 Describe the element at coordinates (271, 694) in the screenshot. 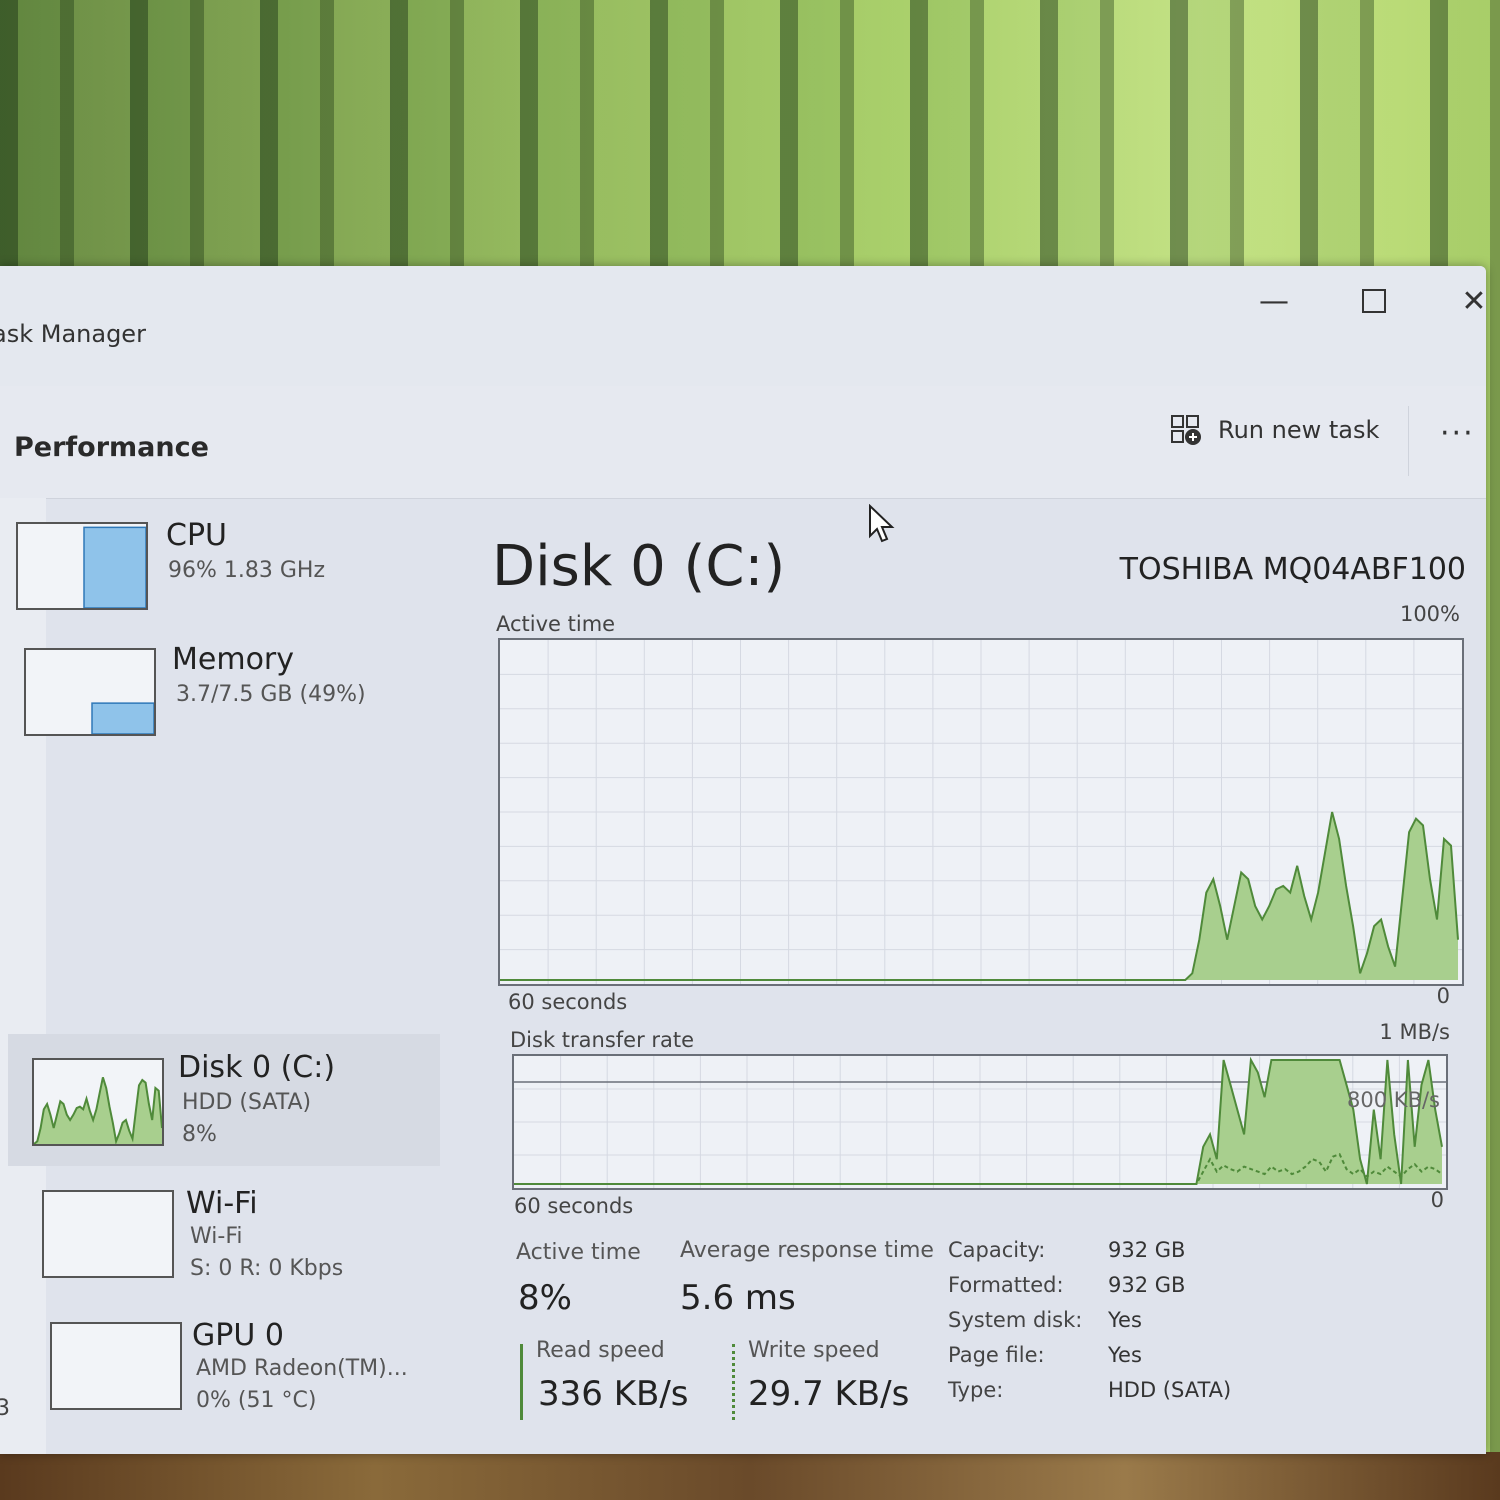

I see `sidebar-item-detail: 3.7/7.5 GB (49%)` at that location.